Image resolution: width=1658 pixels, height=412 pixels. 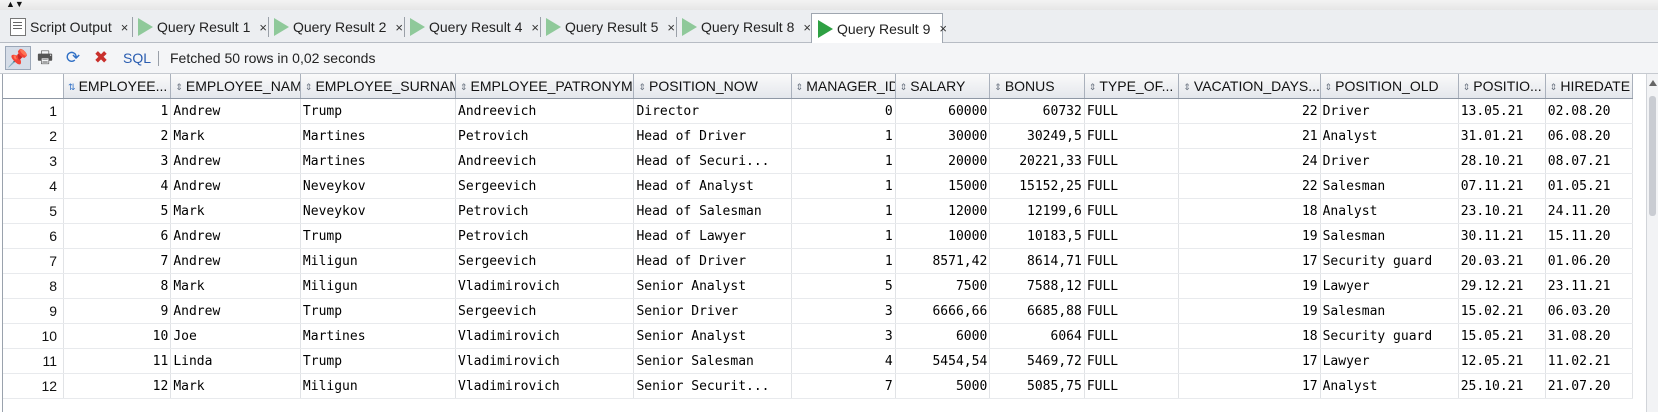 What do you see at coordinates (943, 261) in the screenshot?
I see `table-cell: 8571,42` at bounding box center [943, 261].